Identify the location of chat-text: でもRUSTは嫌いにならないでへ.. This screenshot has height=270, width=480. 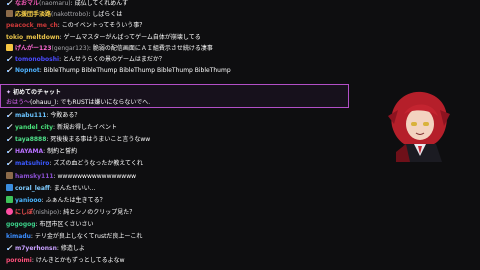
(105, 102).